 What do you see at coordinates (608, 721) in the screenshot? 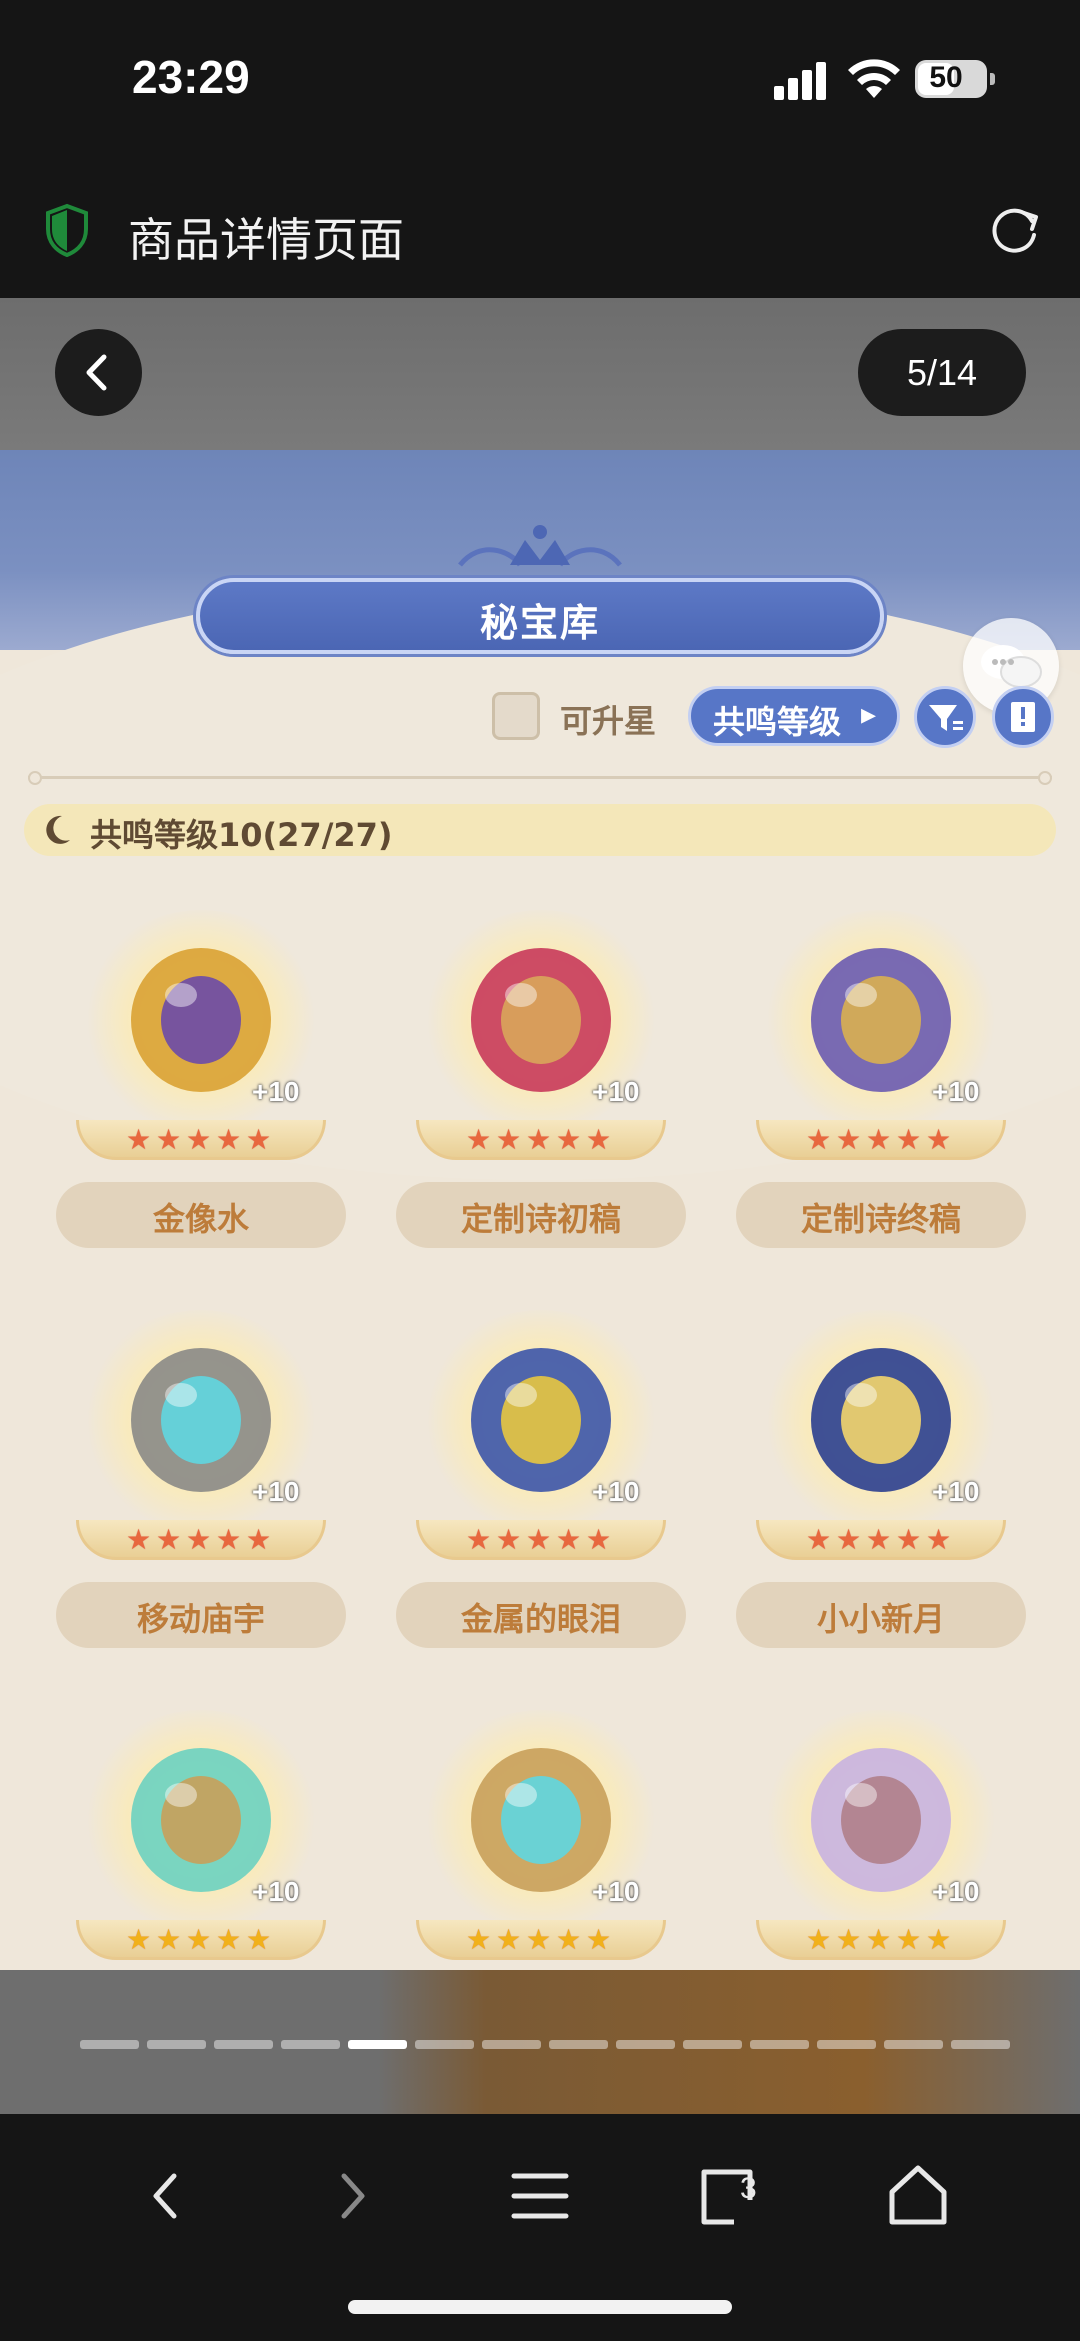
I see `upgradable-label: 可升星` at bounding box center [608, 721].